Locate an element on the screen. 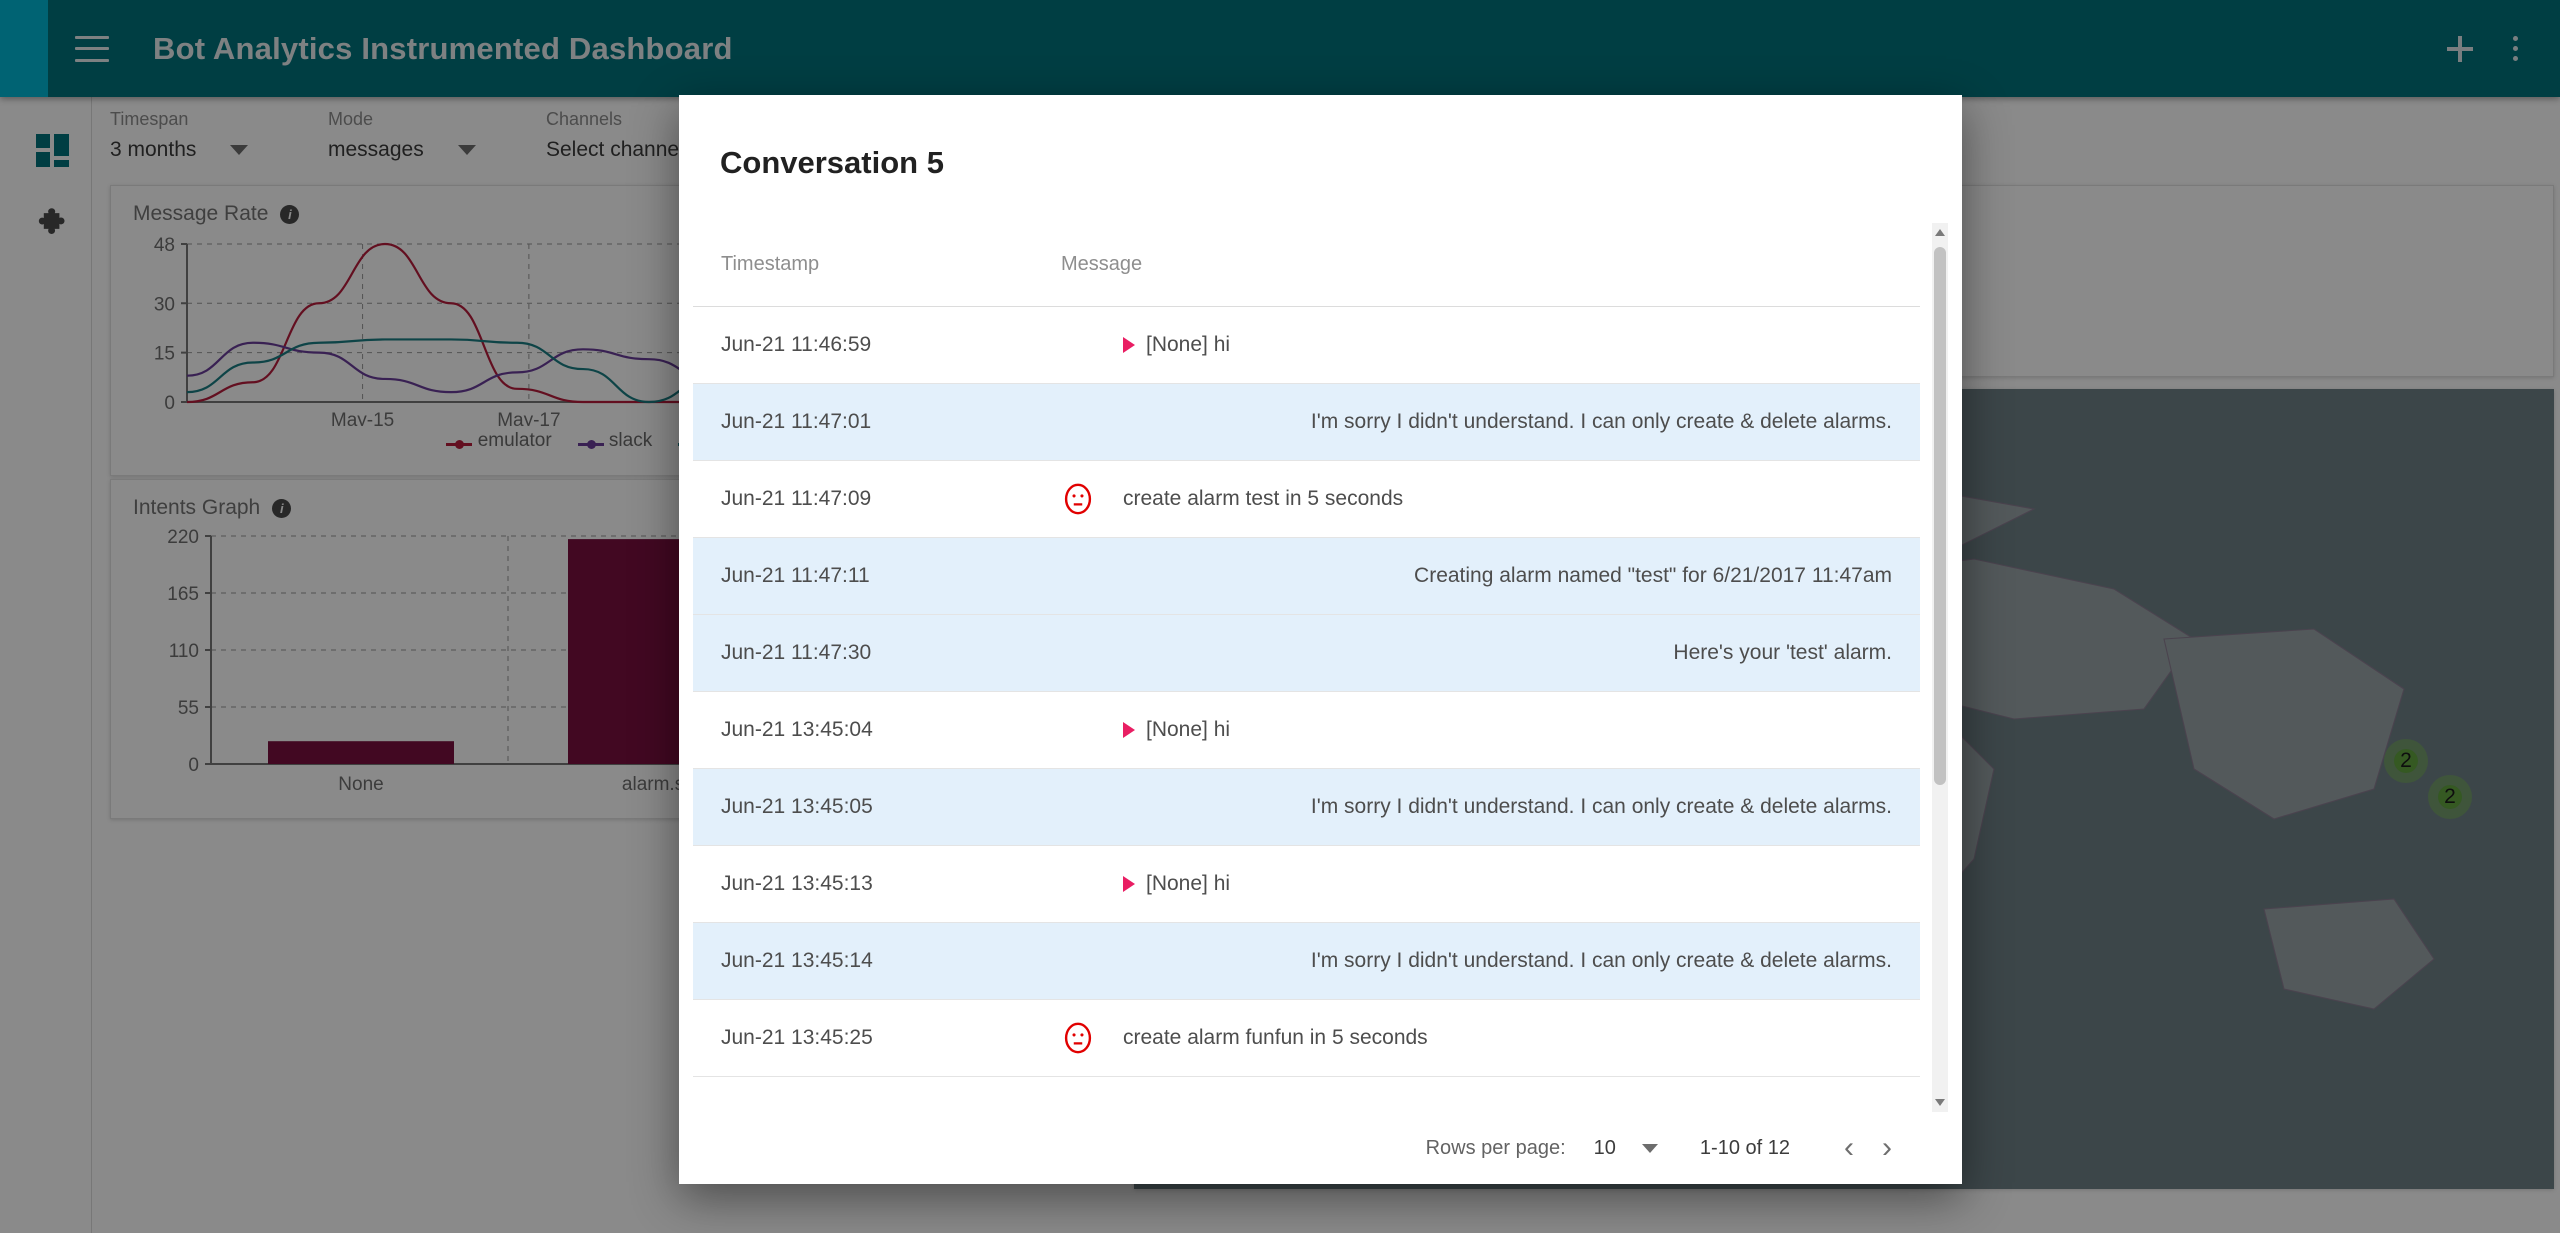 This screenshot has width=2560, height=1233. filter-timespan-label: Timespan is located at coordinates (149, 119).